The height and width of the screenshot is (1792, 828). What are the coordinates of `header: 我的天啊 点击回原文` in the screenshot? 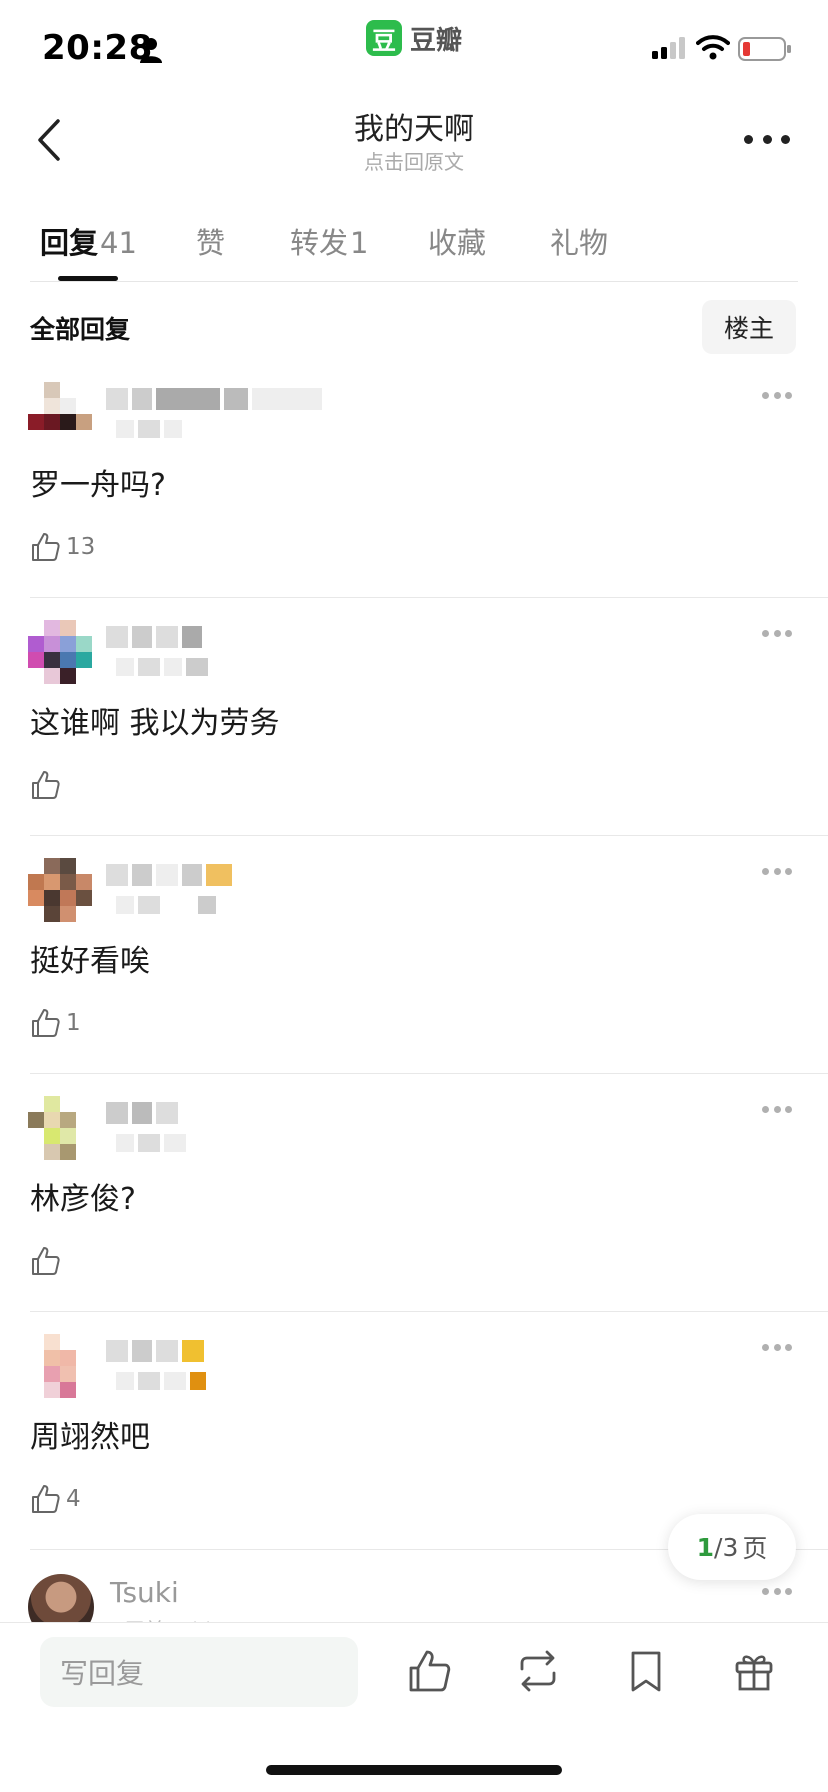 It's located at (414, 151).